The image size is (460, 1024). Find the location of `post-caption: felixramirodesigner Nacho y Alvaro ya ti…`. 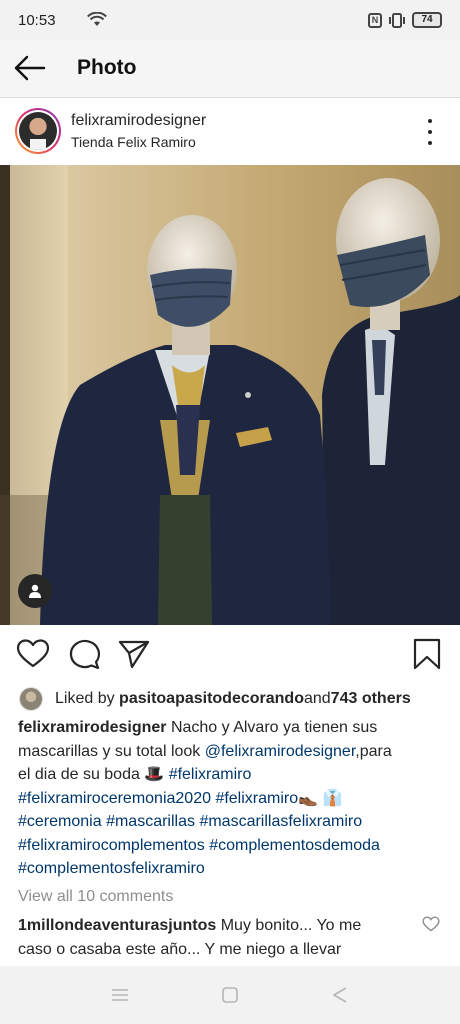

post-caption: felixramirodesigner Nacho y Alvaro ya ti… is located at coordinates (205, 798).